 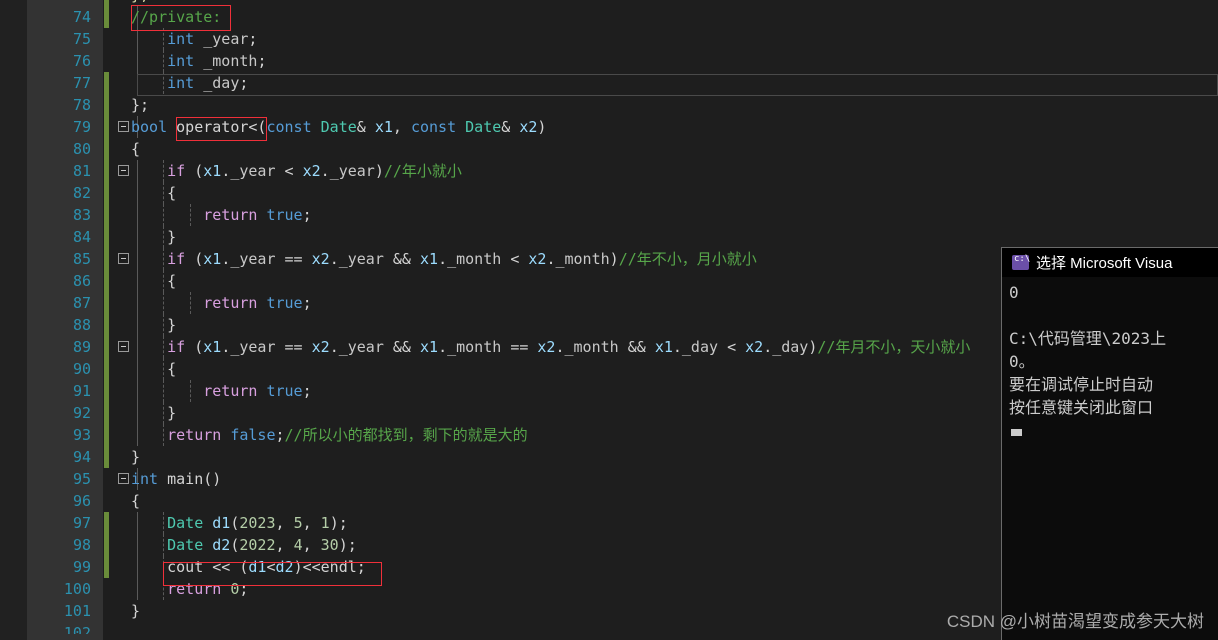 I want to click on console-titlebar: 选择 Microsoft Visua, so click(x=1110, y=262).